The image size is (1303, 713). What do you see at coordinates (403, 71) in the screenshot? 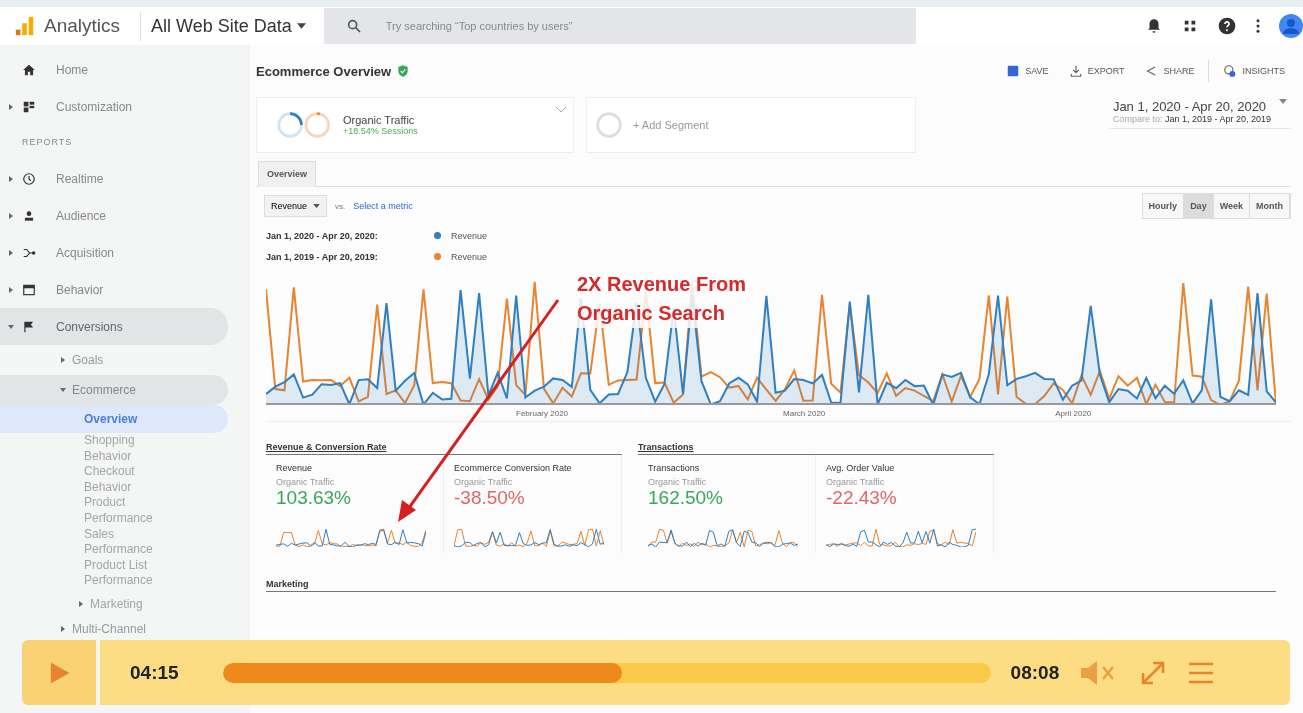
I see `verified-shield-icon` at bounding box center [403, 71].